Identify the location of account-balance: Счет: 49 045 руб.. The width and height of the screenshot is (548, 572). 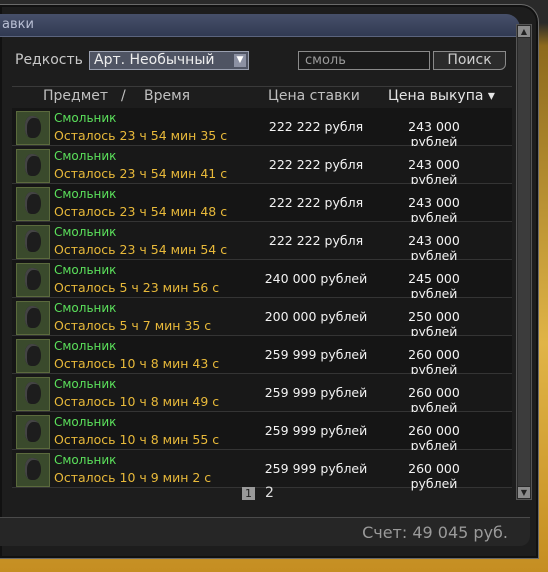
(435, 532).